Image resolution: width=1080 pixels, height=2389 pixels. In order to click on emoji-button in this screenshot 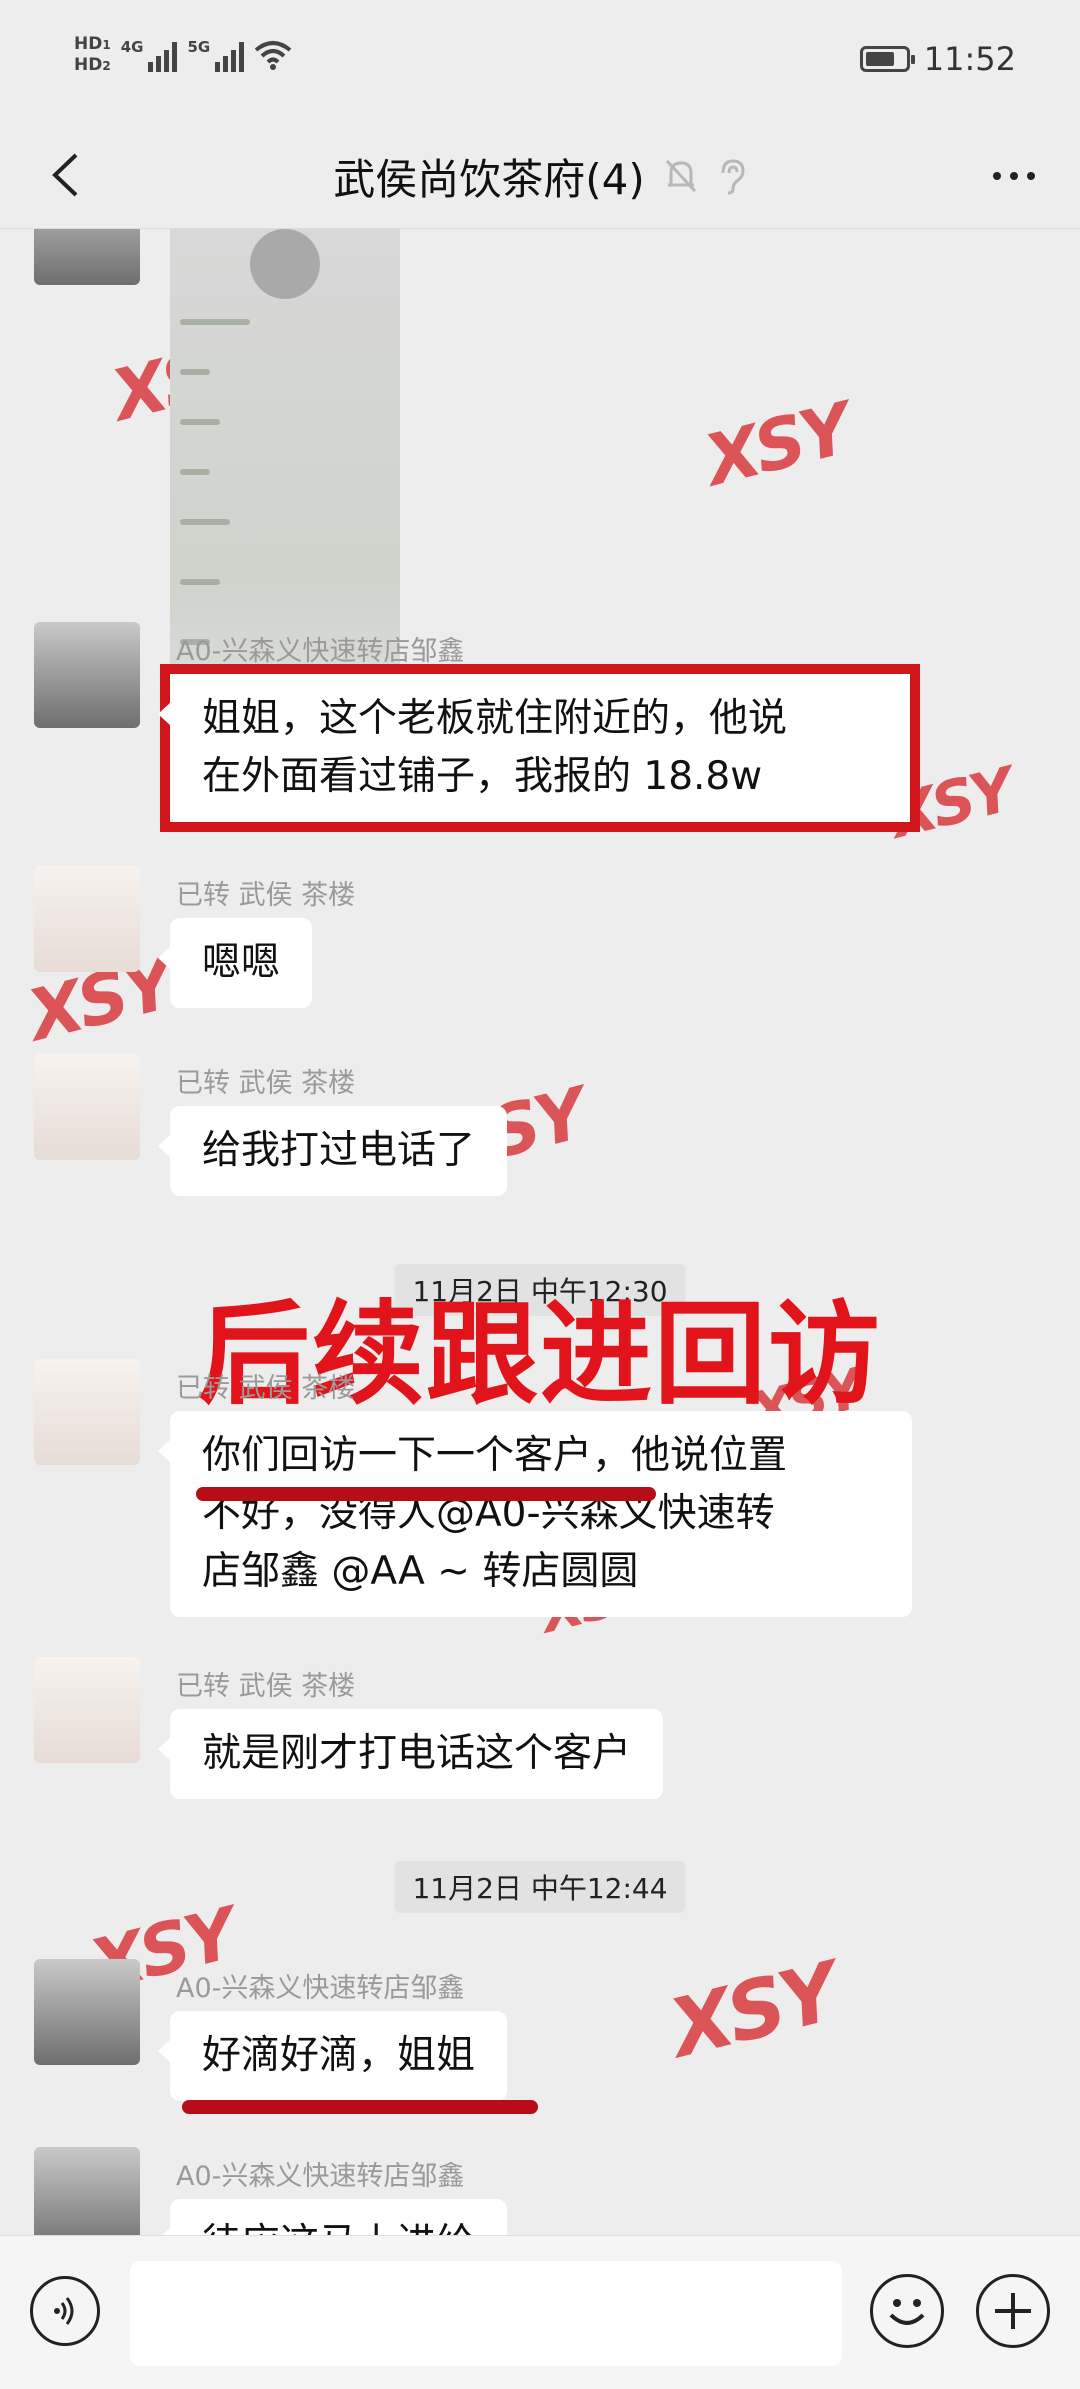, I will do `click(907, 2311)`.